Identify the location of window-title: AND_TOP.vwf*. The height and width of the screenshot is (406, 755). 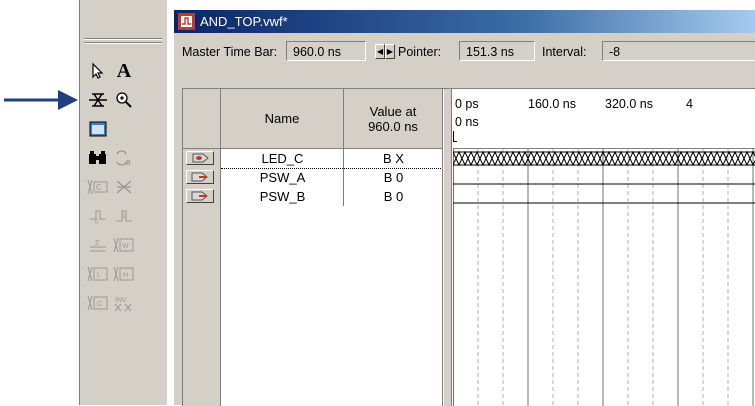
(244, 21).